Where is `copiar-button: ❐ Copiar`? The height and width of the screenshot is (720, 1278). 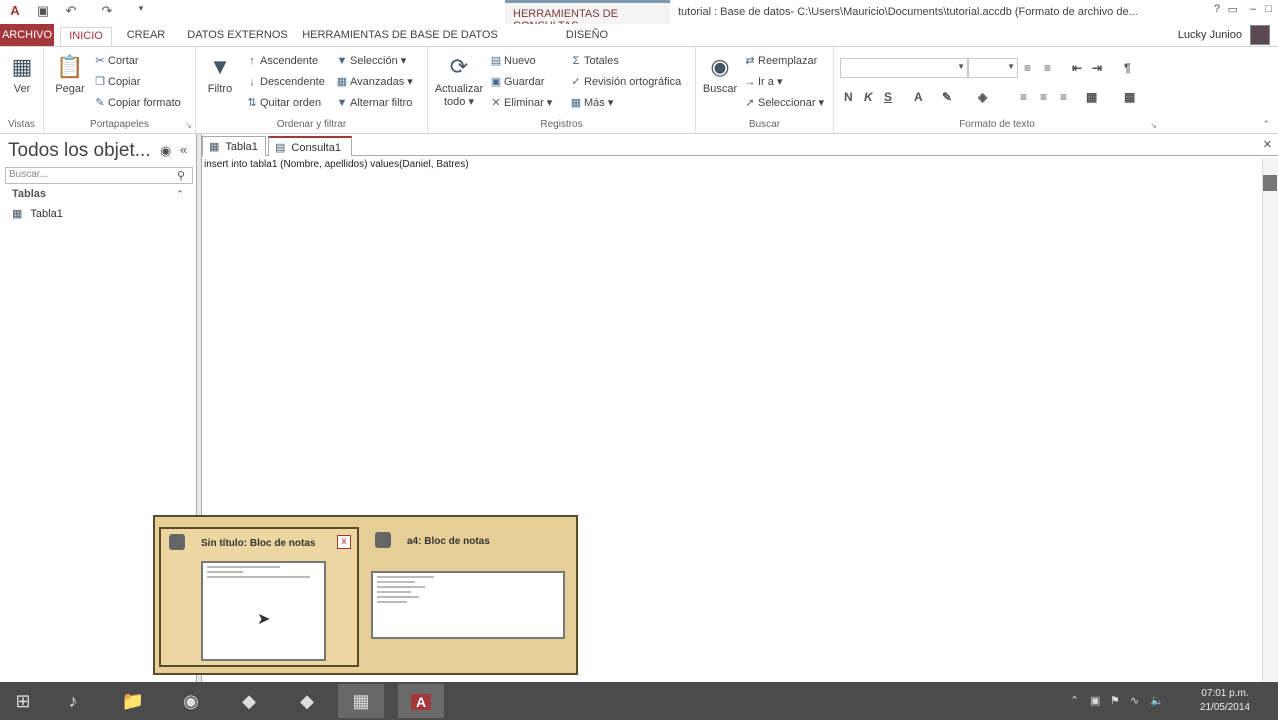
copiar-button: ❐ Copiar is located at coordinates (116, 82).